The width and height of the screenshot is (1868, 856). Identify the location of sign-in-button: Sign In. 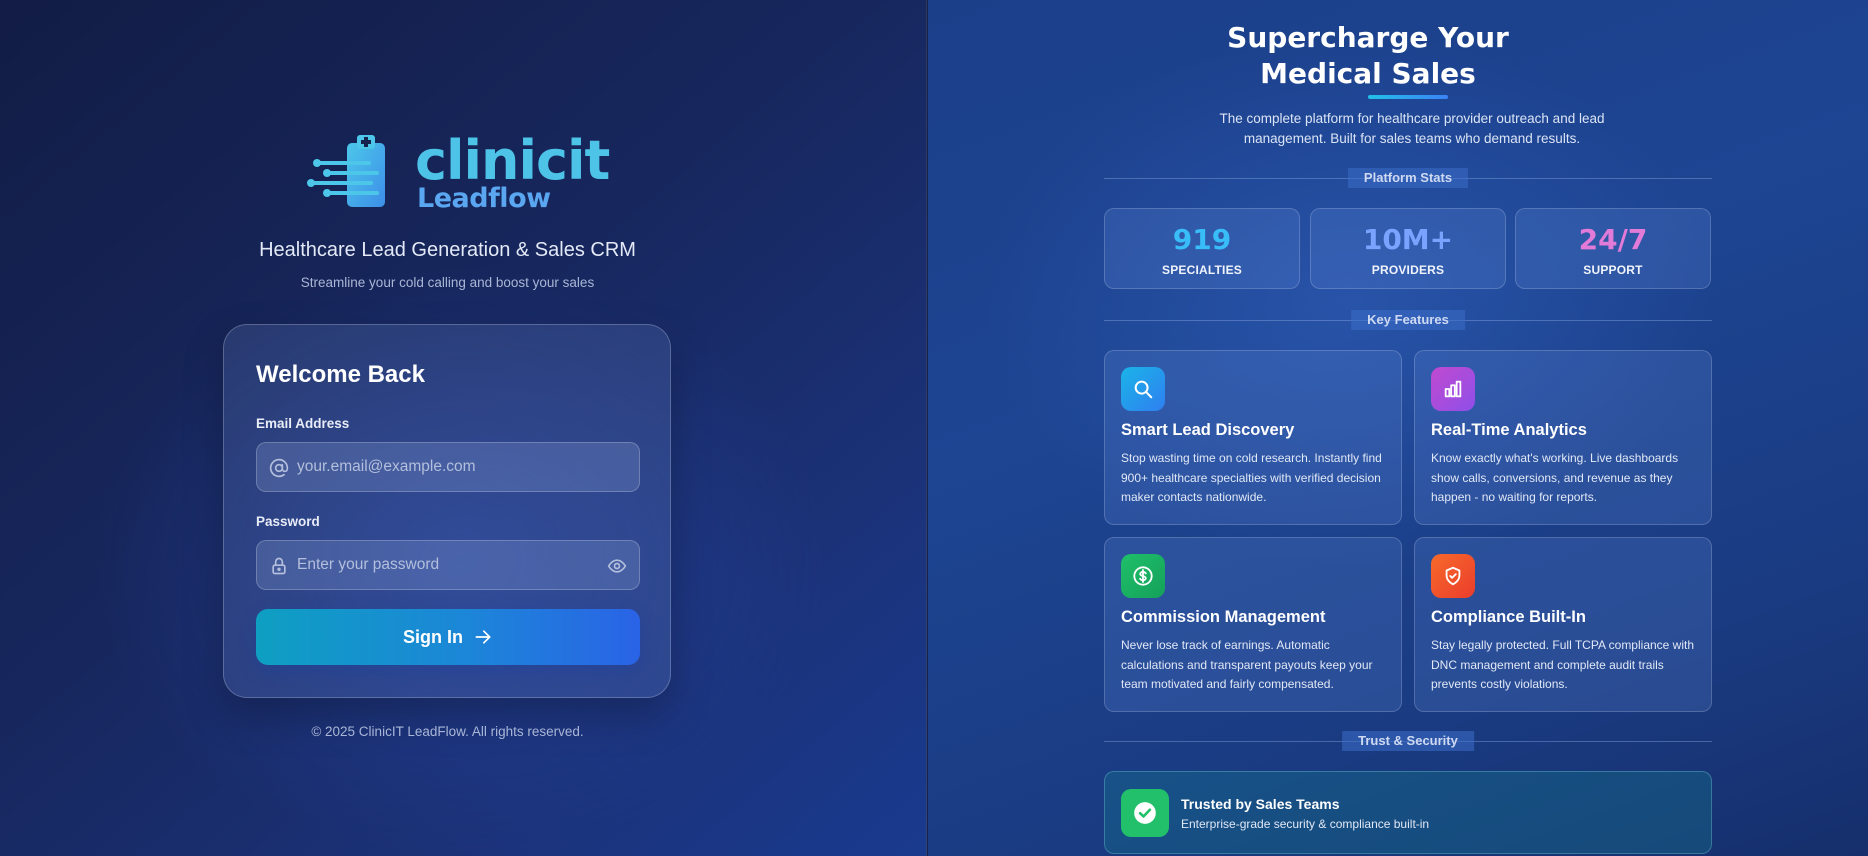
(448, 637).